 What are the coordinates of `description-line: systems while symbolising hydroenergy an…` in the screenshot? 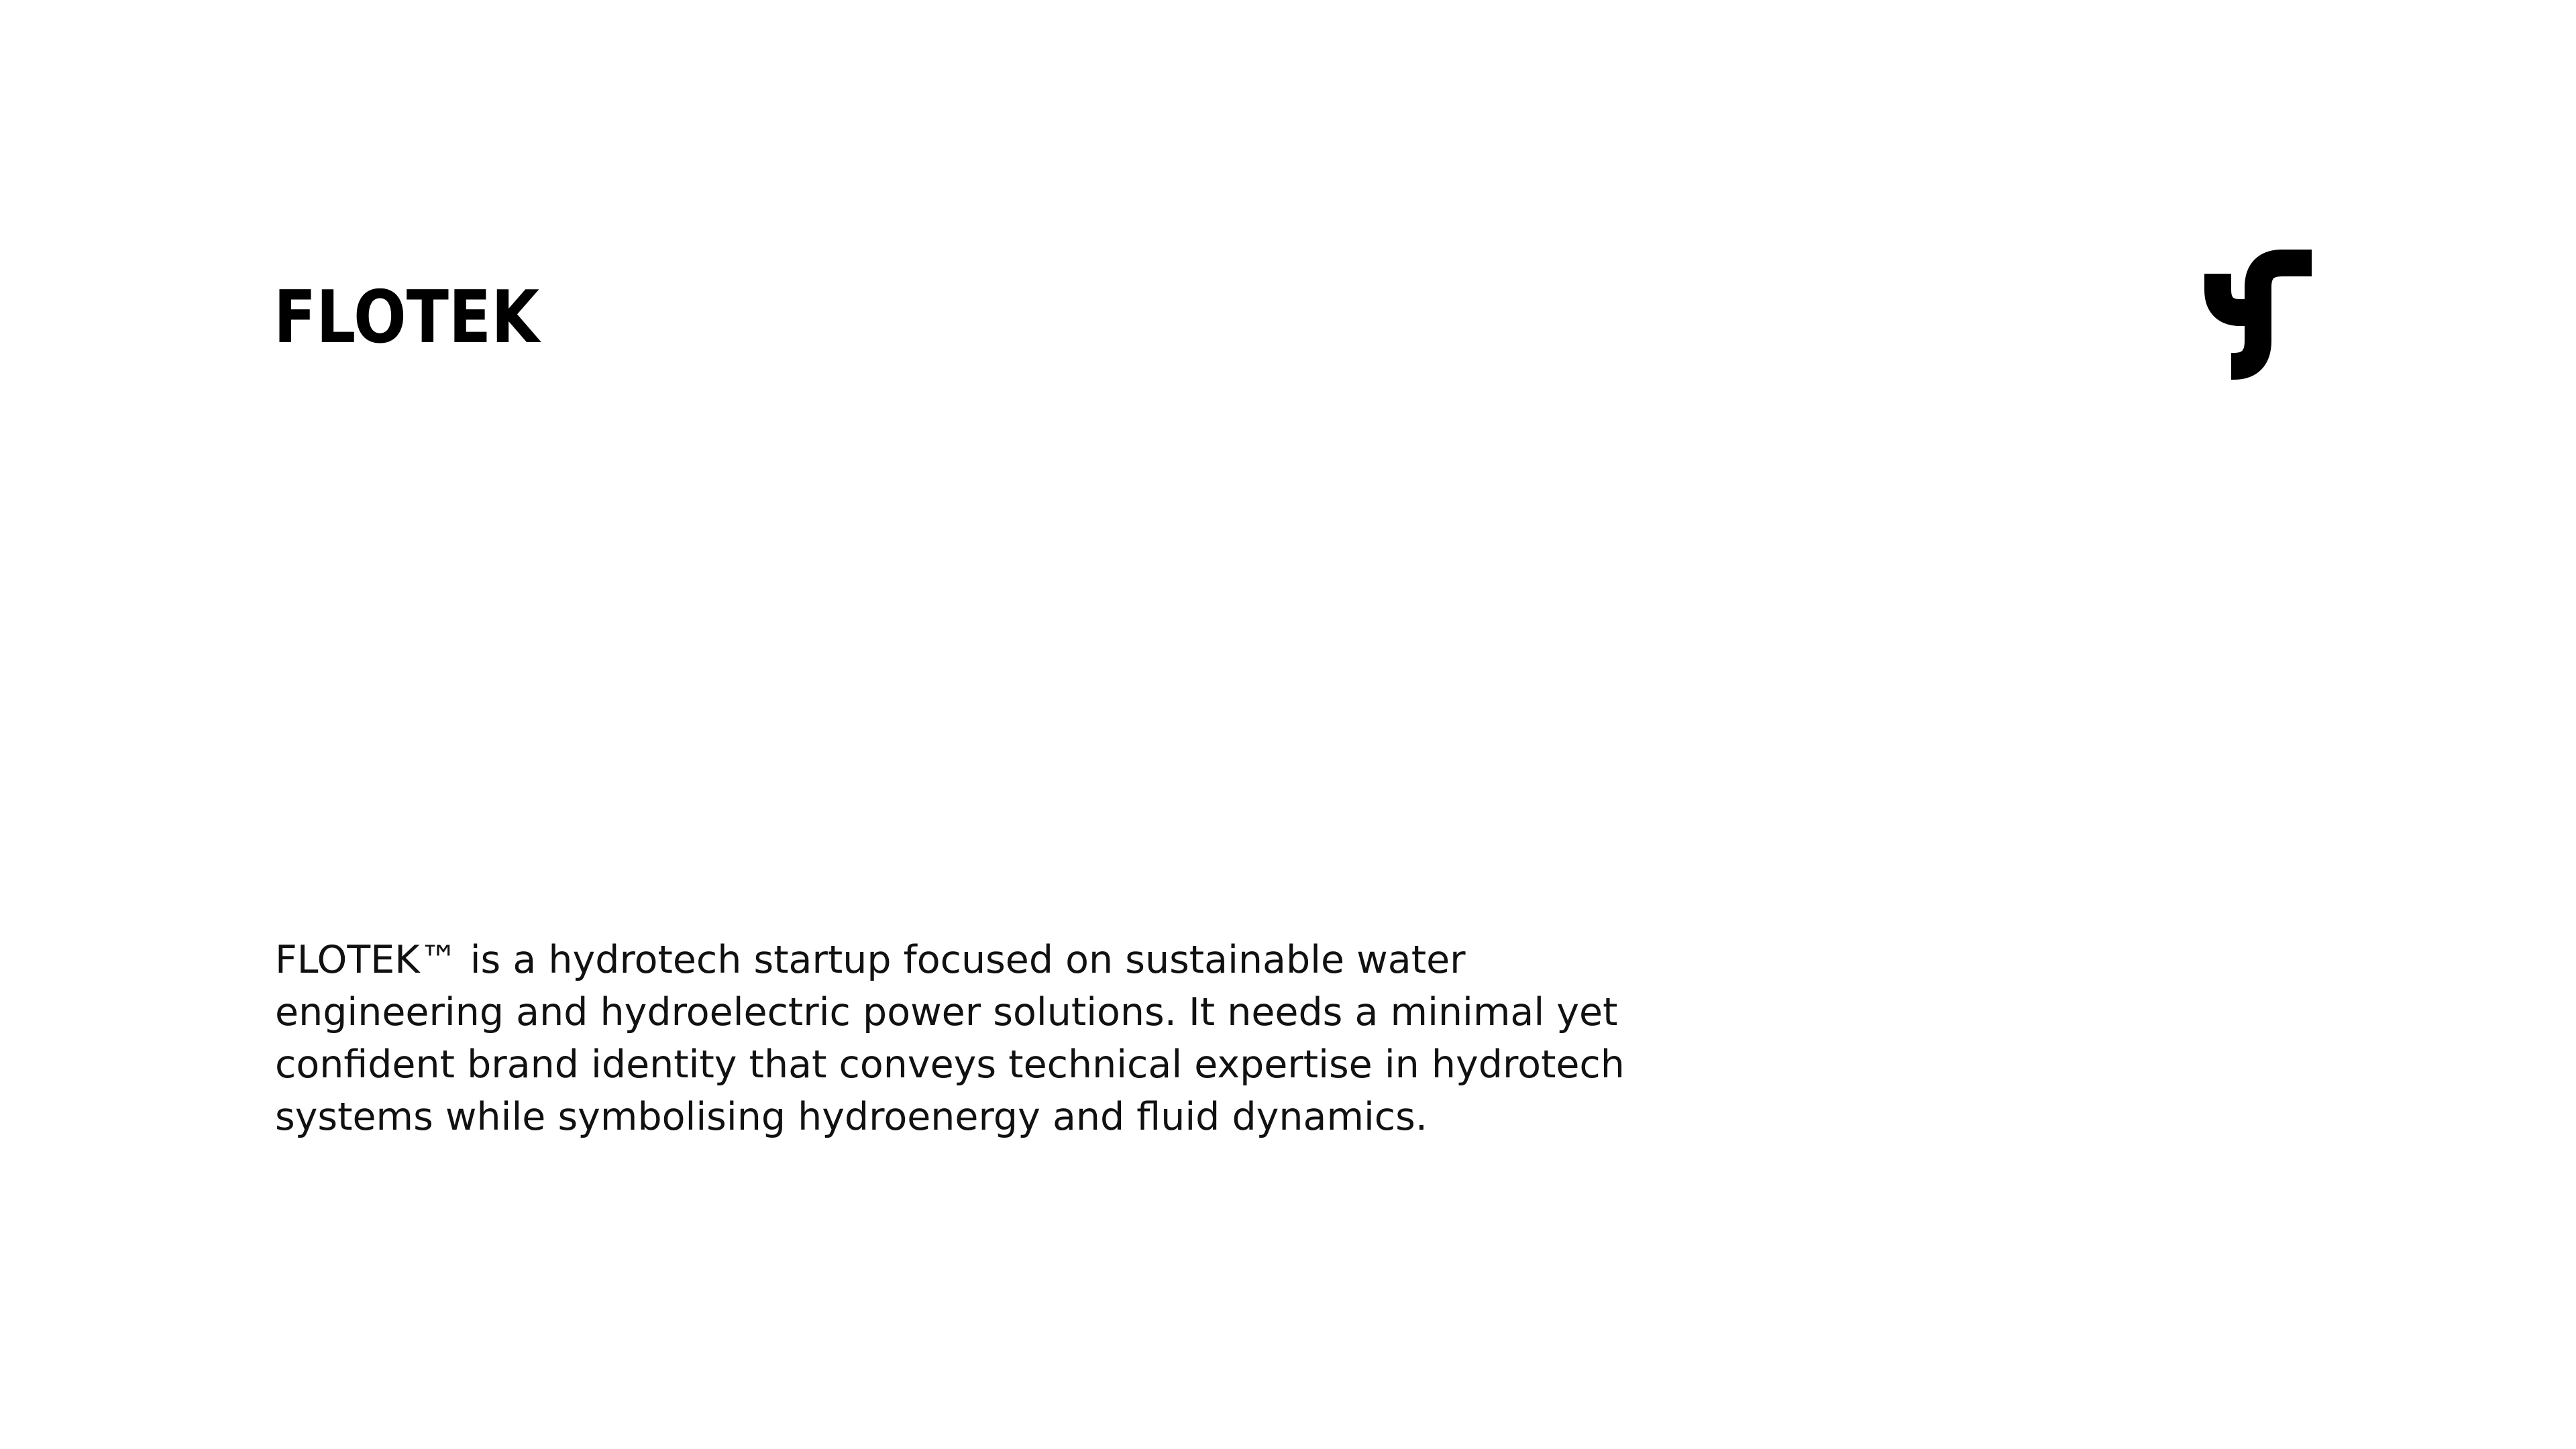 It's located at (851, 1117).